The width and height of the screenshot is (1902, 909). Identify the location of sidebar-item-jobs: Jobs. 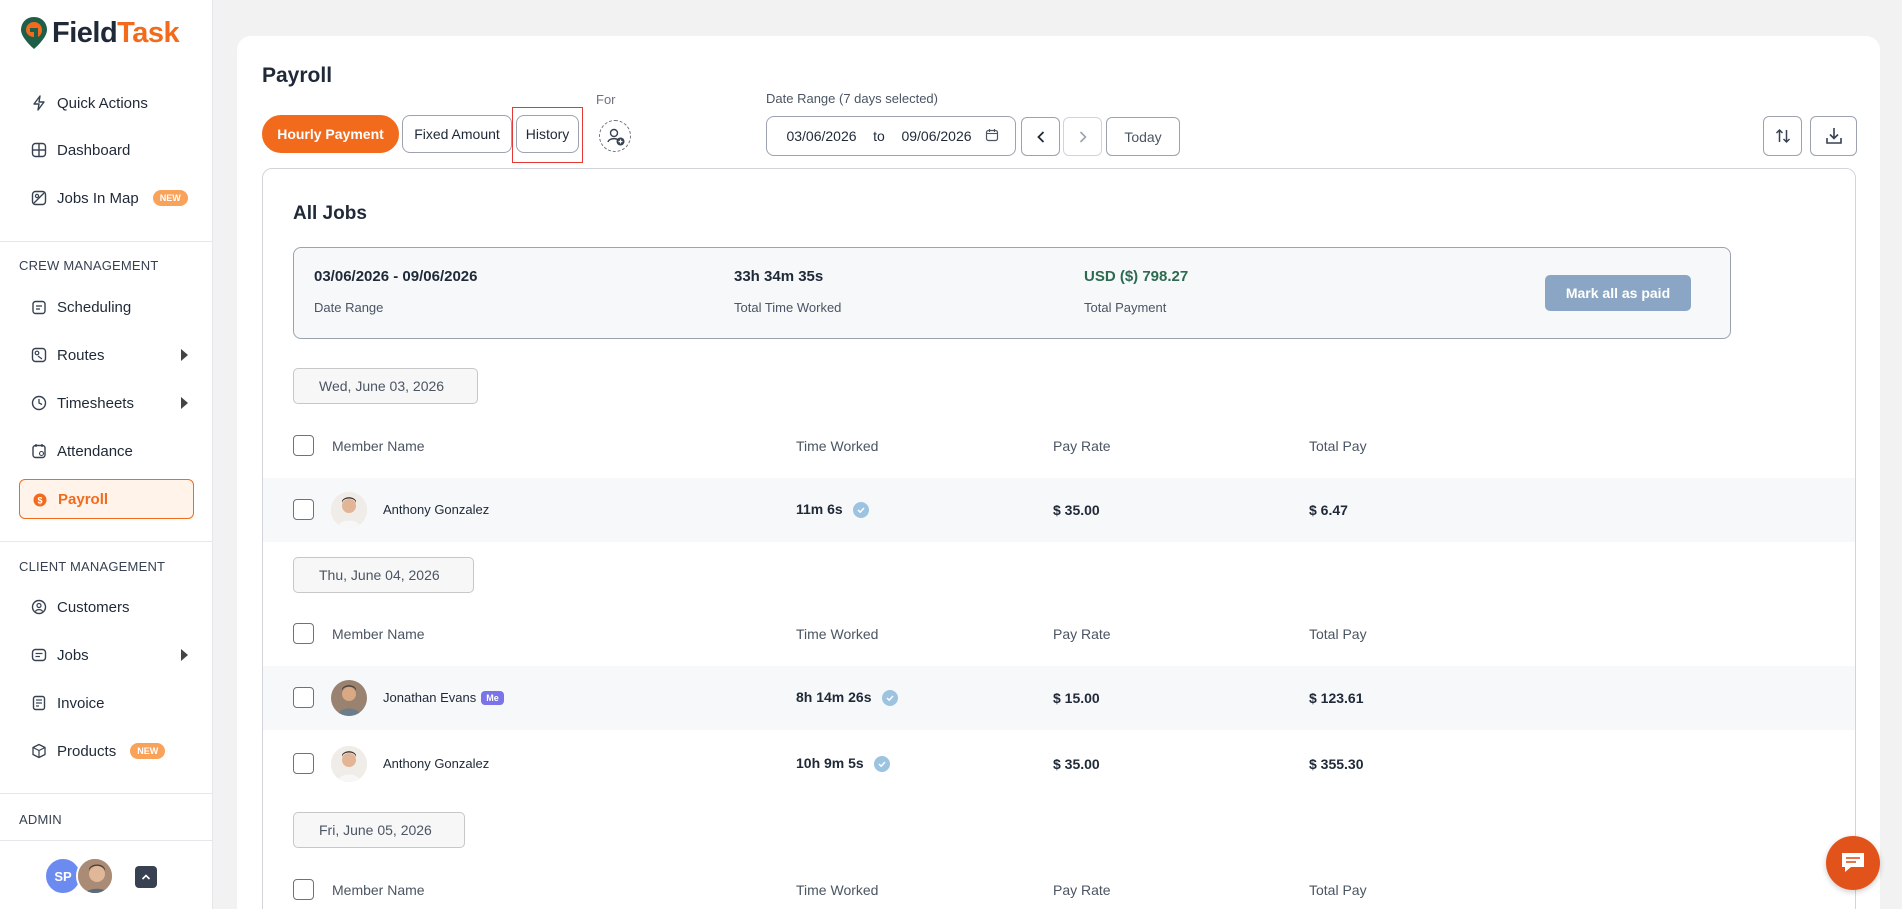
(106, 655).